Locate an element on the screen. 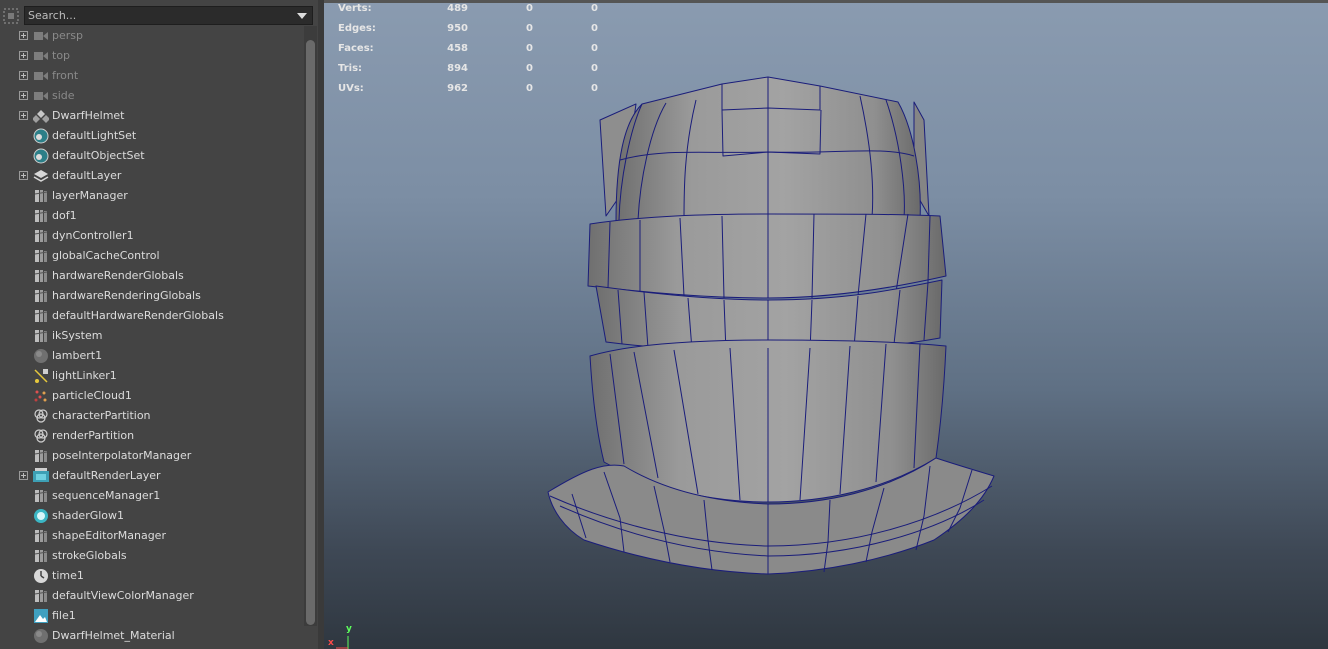  outliner-item-poseinterpolatormanager: poseInterpolatorManager is located at coordinates (152, 456).